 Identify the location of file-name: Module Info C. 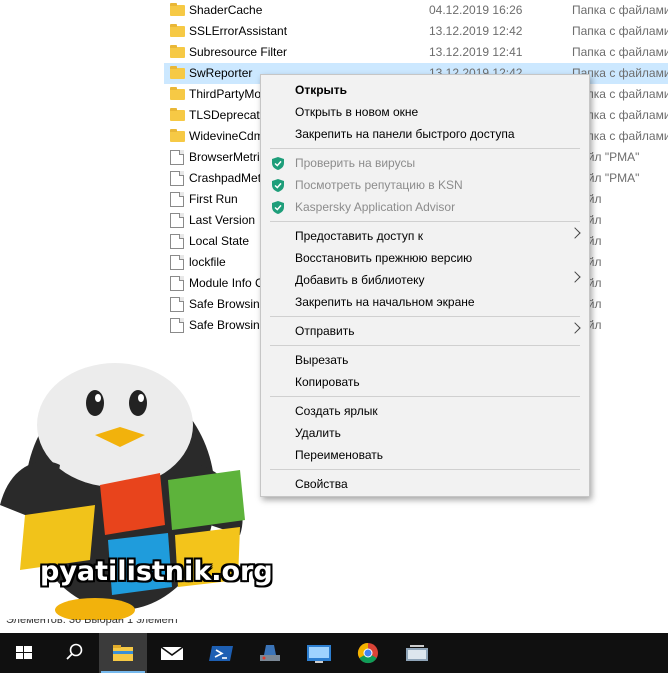
(226, 283).